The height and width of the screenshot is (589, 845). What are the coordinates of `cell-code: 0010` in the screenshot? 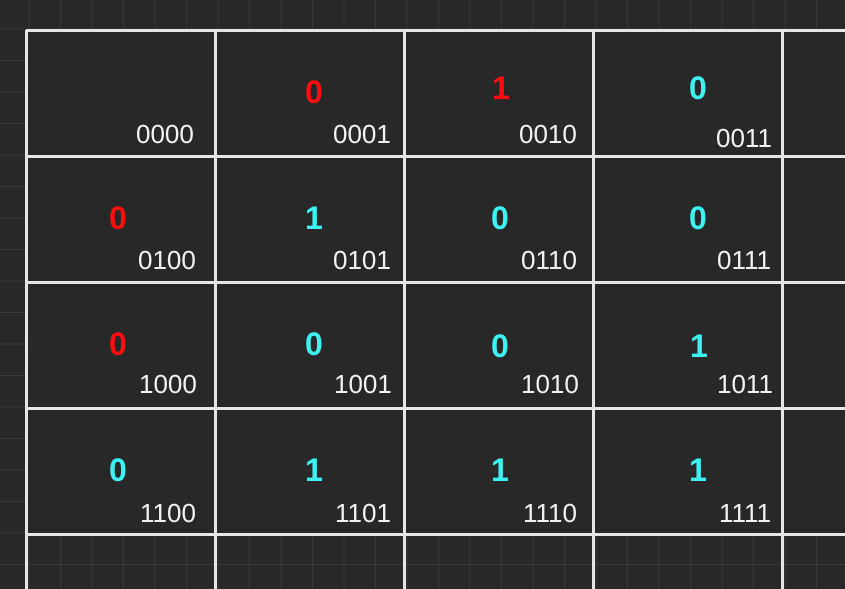 It's located at (548, 134).